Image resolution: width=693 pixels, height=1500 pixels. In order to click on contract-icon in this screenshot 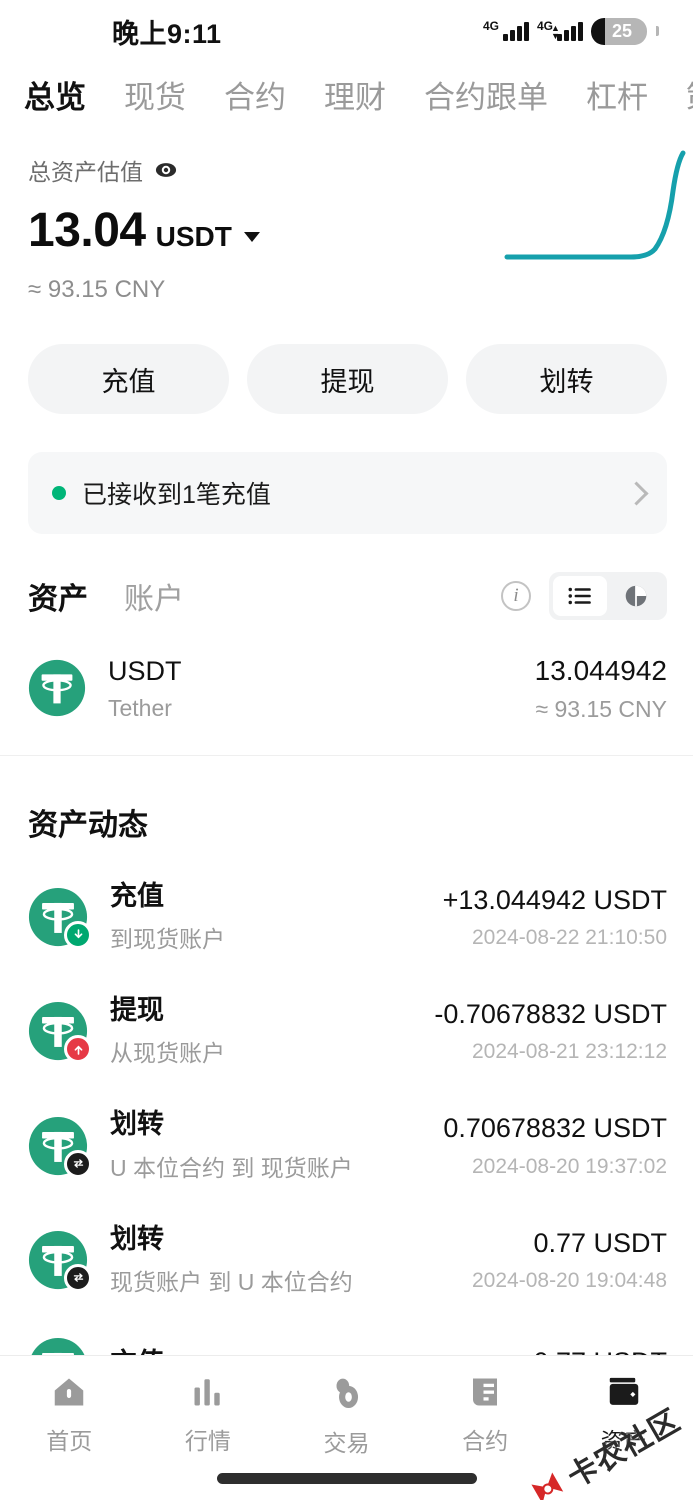, I will do `click(485, 1392)`.